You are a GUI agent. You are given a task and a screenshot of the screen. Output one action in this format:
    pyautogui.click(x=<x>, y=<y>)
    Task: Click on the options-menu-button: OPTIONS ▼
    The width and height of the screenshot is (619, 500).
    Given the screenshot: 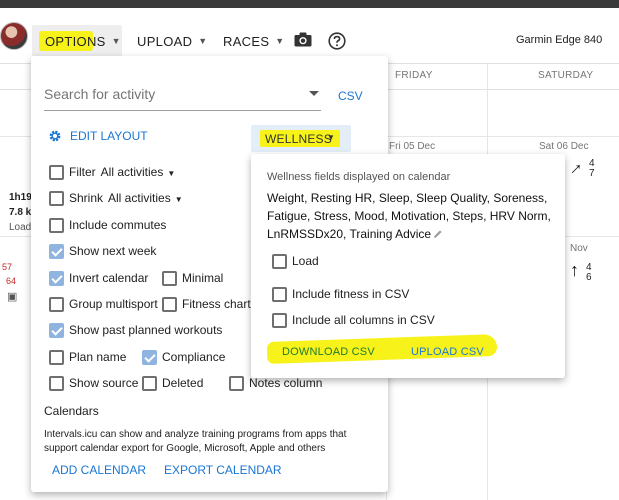 What is the action you would take?
    pyautogui.click(x=77, y=41)
    